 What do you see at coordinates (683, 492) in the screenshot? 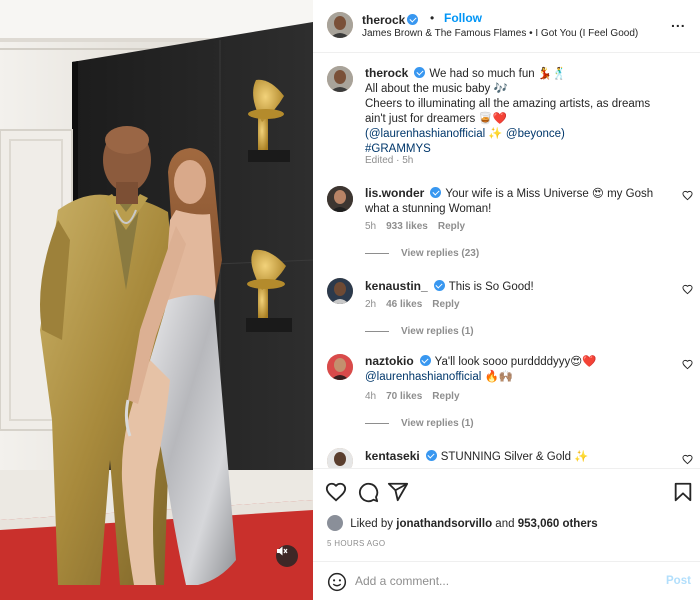
I see `bookmark-icon` at bounding box center [683, 492].